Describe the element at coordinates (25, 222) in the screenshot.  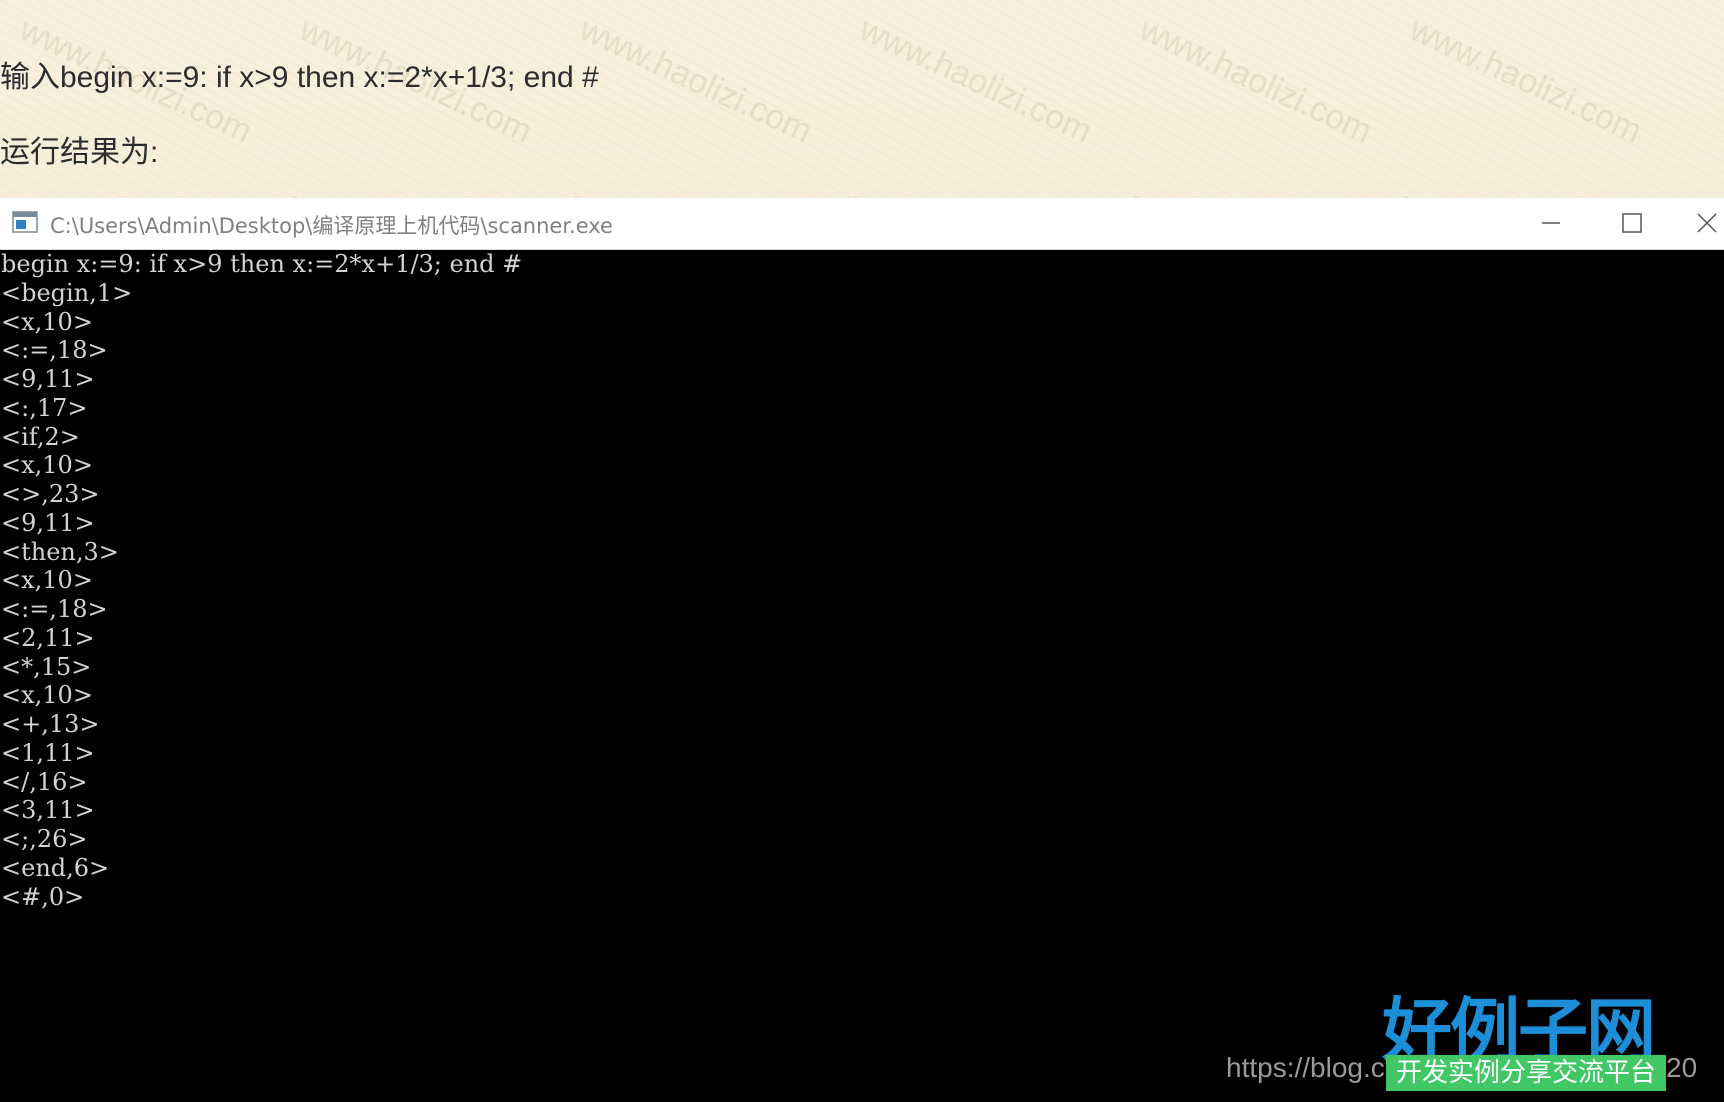
I see `console-app-icon` at that location.